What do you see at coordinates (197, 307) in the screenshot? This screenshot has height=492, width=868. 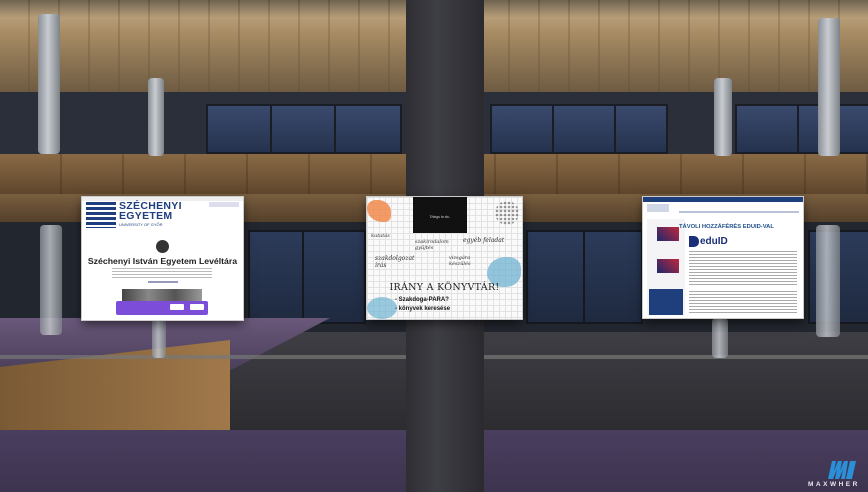 I see `cookie-settings-button` at bounding box center [197, 307].